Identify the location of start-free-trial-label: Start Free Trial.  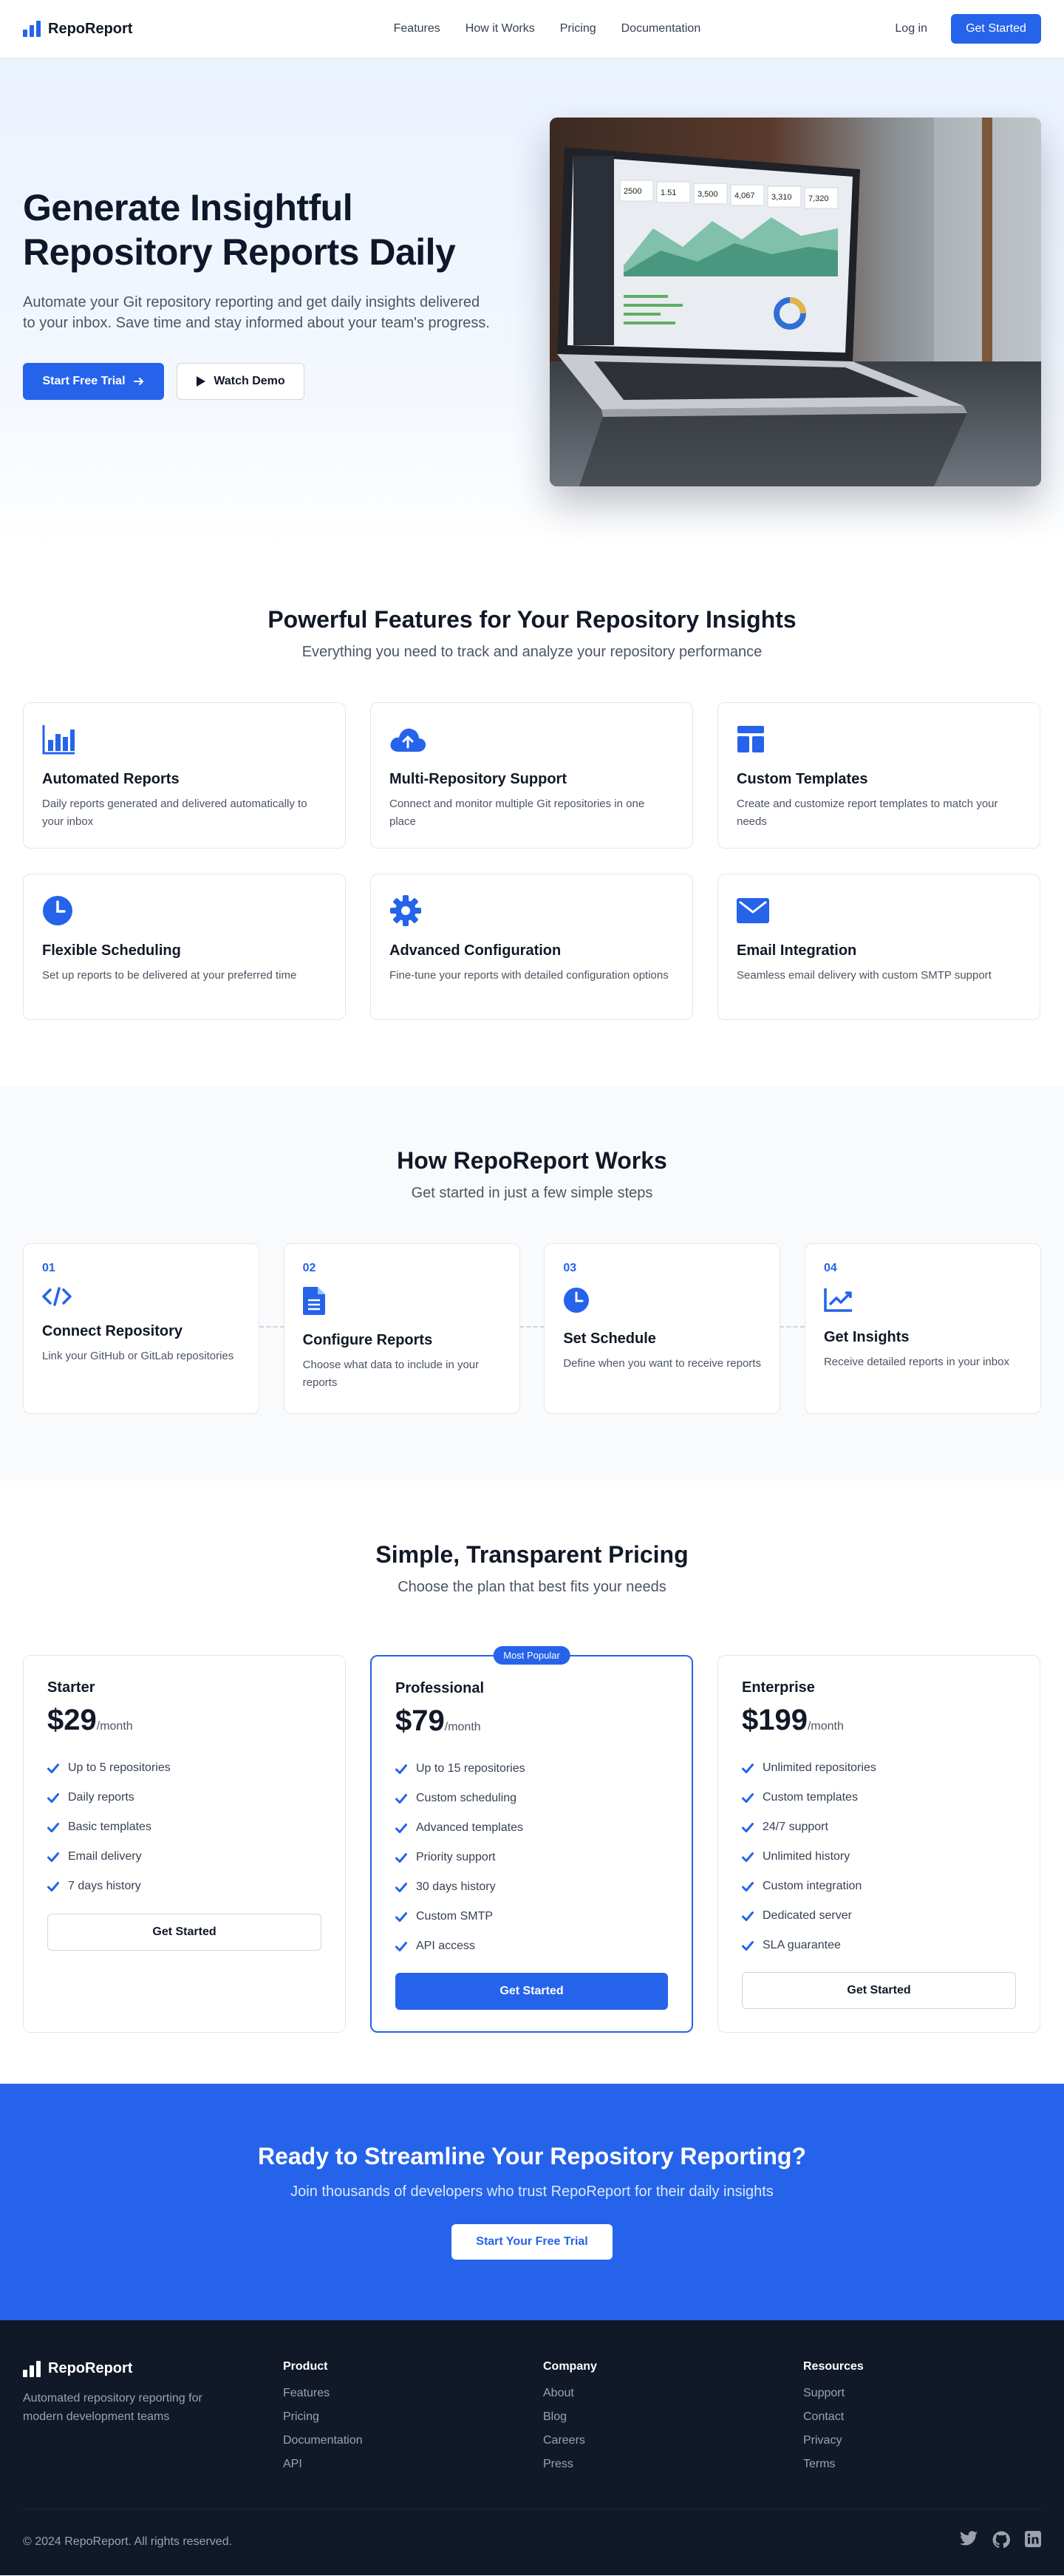
(84, 381).